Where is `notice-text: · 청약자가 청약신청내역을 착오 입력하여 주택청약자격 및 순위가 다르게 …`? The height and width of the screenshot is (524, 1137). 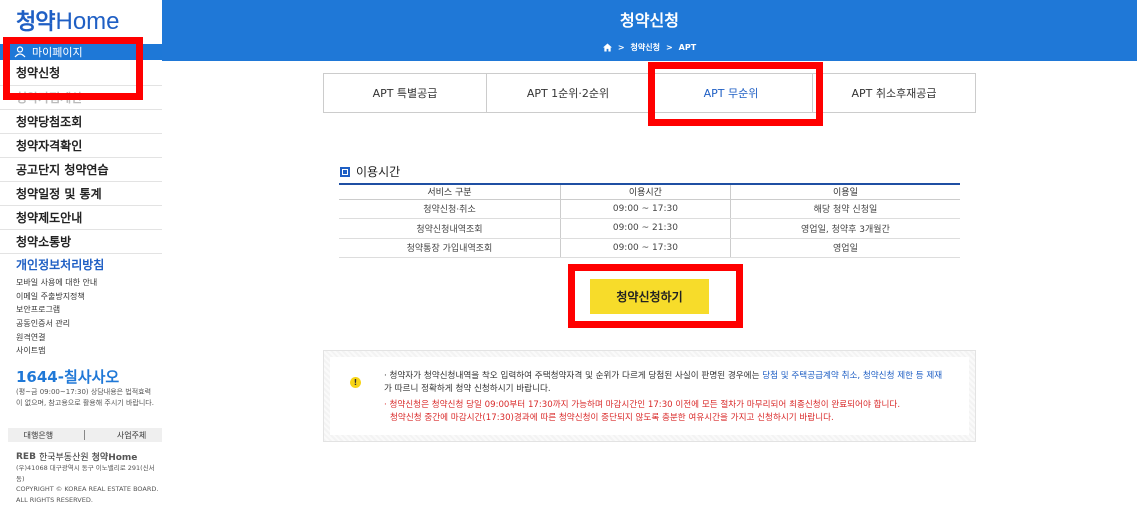 notice-text: · 청약자가 청약신청내역을 착오 입력하여 주택청약자격 및 순위가 다르게 … is located at coordinates (664, 397).